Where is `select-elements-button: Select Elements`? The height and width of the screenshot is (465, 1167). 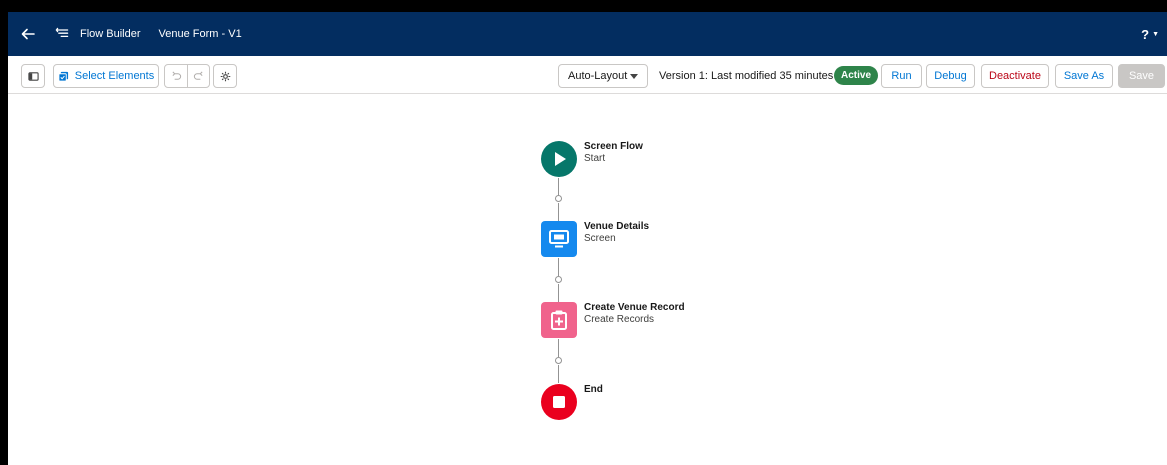 select-elements-button: Select Elements is located at coordinates (106, 76).